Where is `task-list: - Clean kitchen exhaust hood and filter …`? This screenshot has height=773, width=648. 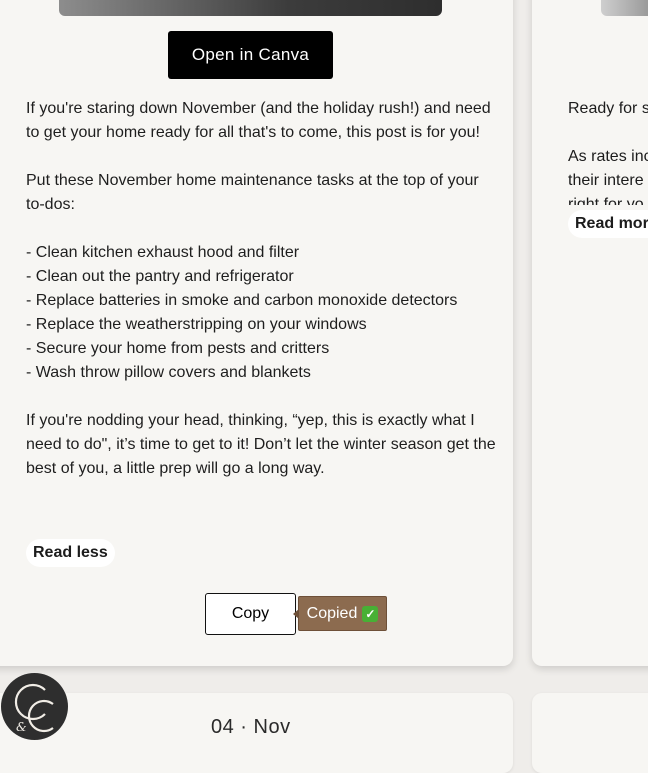
task-list: - Clean kitchen exhaust hood and filter … is located at coordinates (261, 313).